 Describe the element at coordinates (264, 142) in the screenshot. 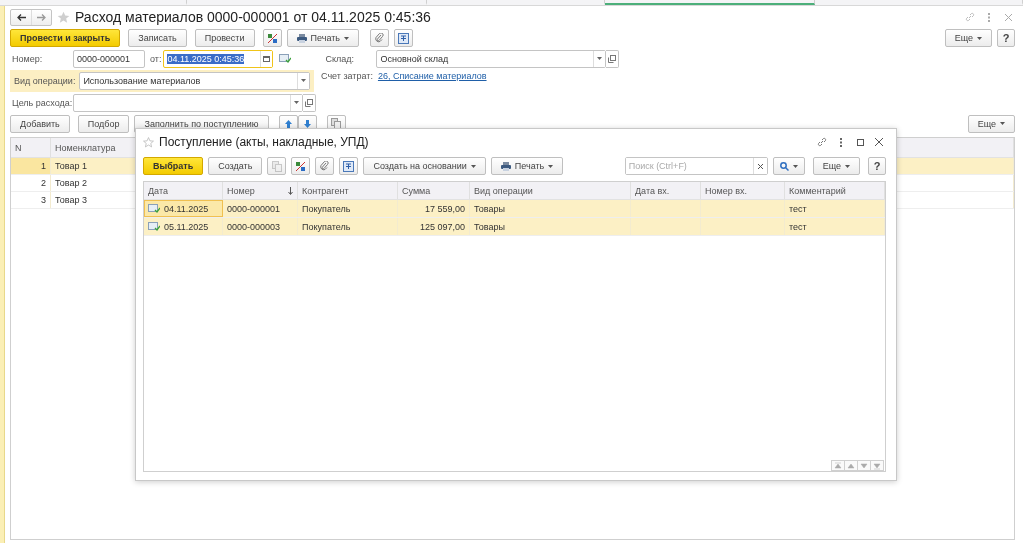

I see `dialog-title: Поступление (акты, накладные, УПД)` at that location.